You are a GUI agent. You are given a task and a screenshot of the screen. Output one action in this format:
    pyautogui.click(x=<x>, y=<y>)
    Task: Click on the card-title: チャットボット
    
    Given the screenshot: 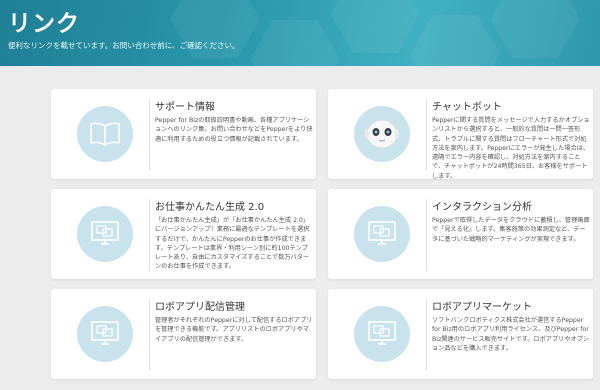 What is the action you would take?
    pyautogui.click(x=467, y=105)
    